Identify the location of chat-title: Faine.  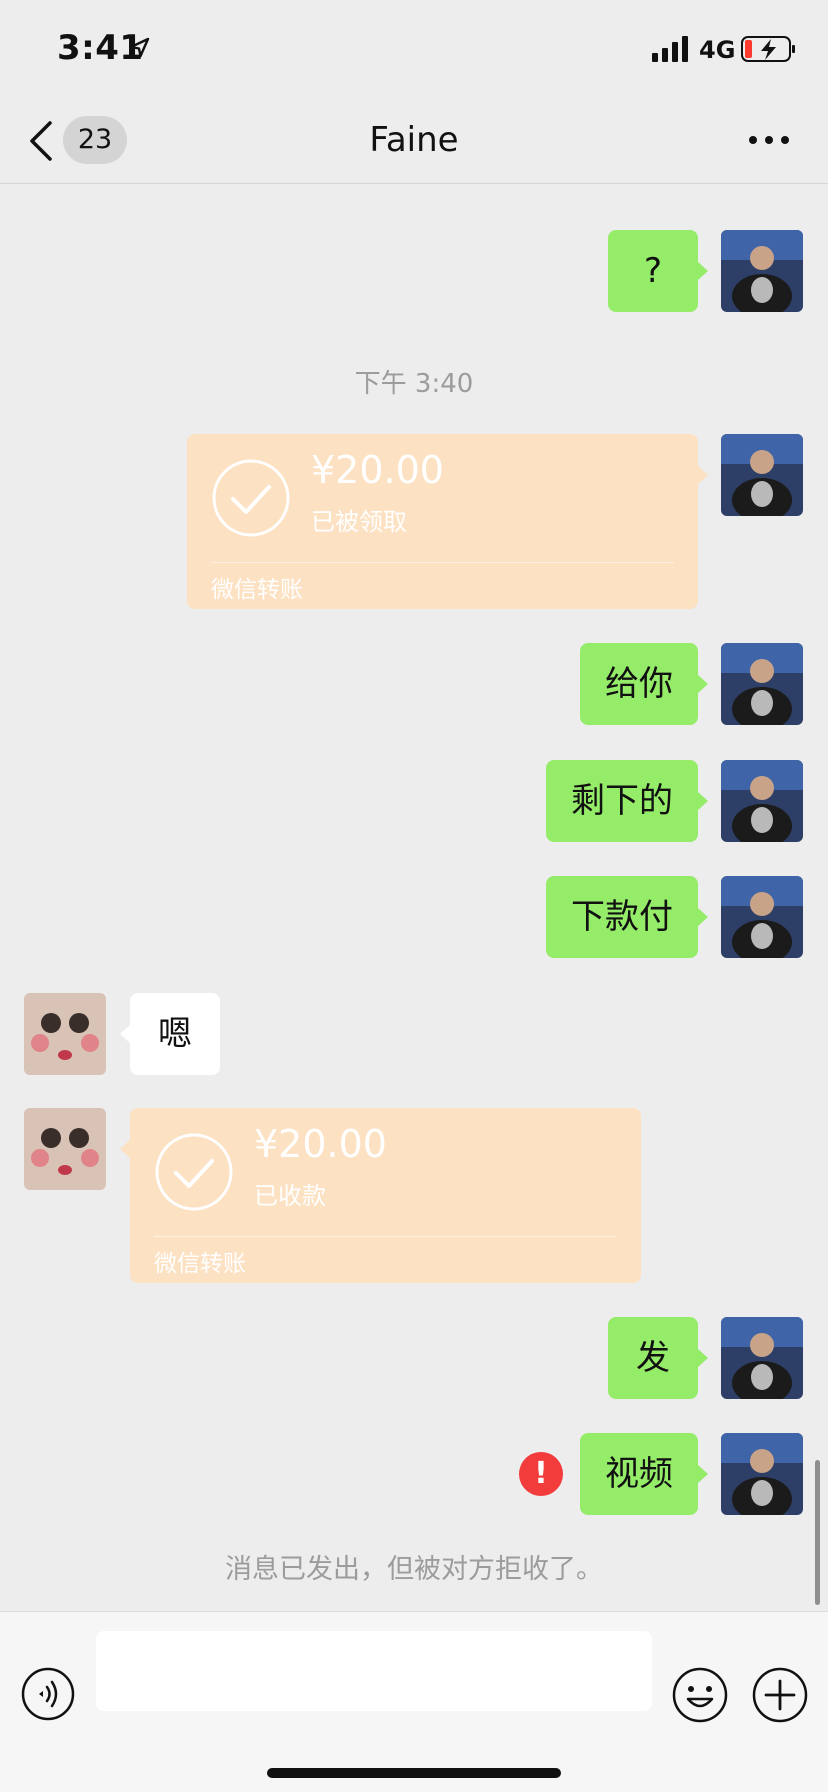
(414, 140).